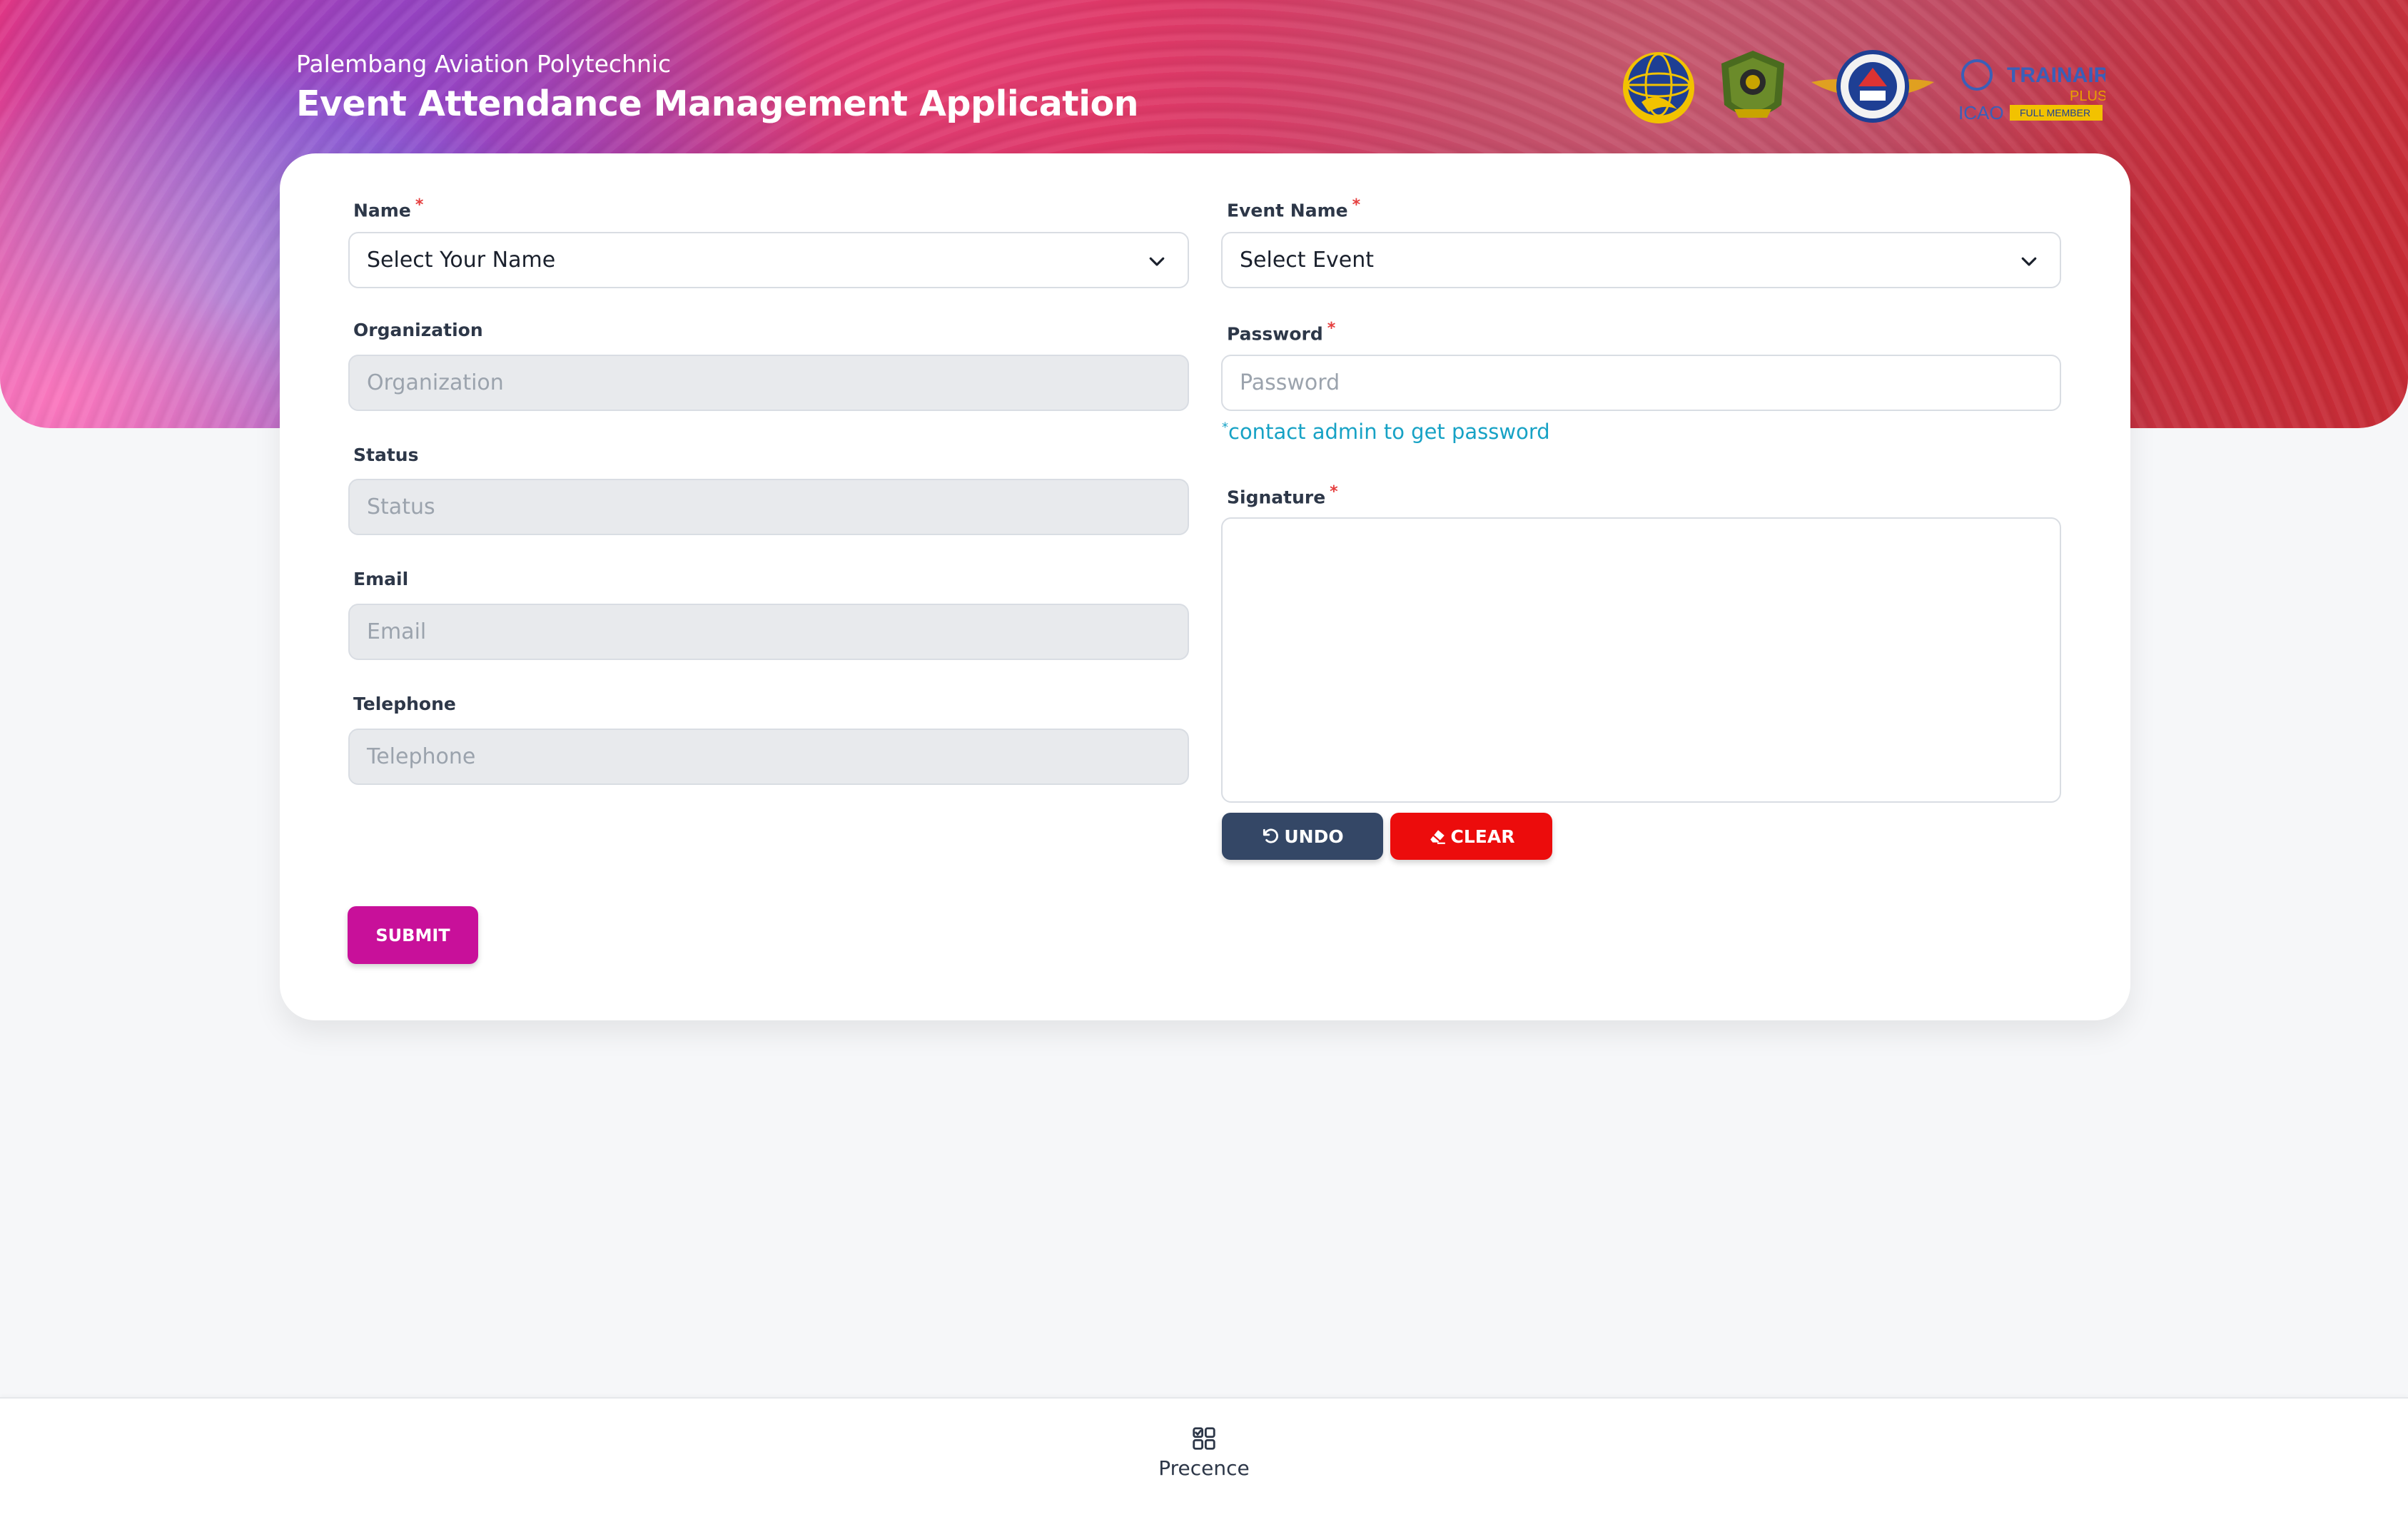  What do you see at coordinates (2056, 76) in the screenshot?
I see `logo-trainair-text: TRAINAIR` at bounding box center [2056, 76].